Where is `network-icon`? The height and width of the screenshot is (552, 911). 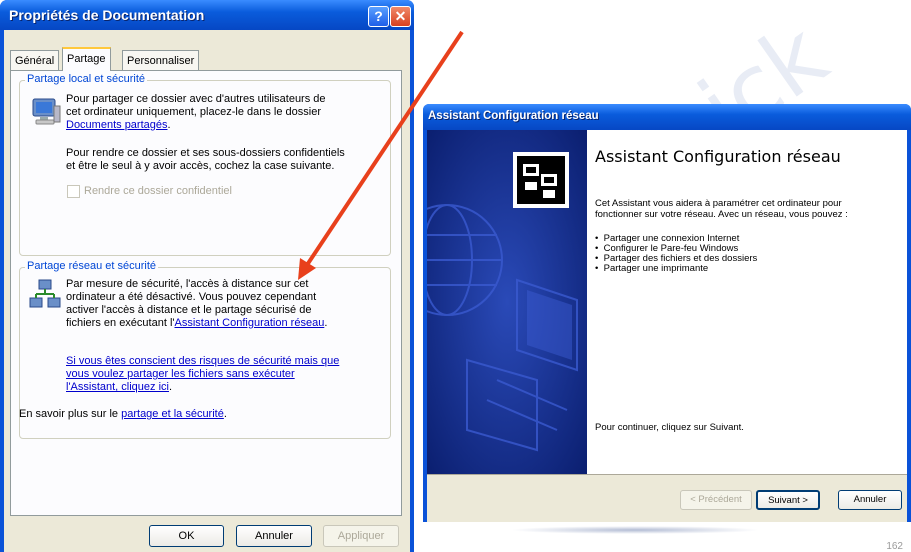
network-icon is located at coordinates (45, 295).